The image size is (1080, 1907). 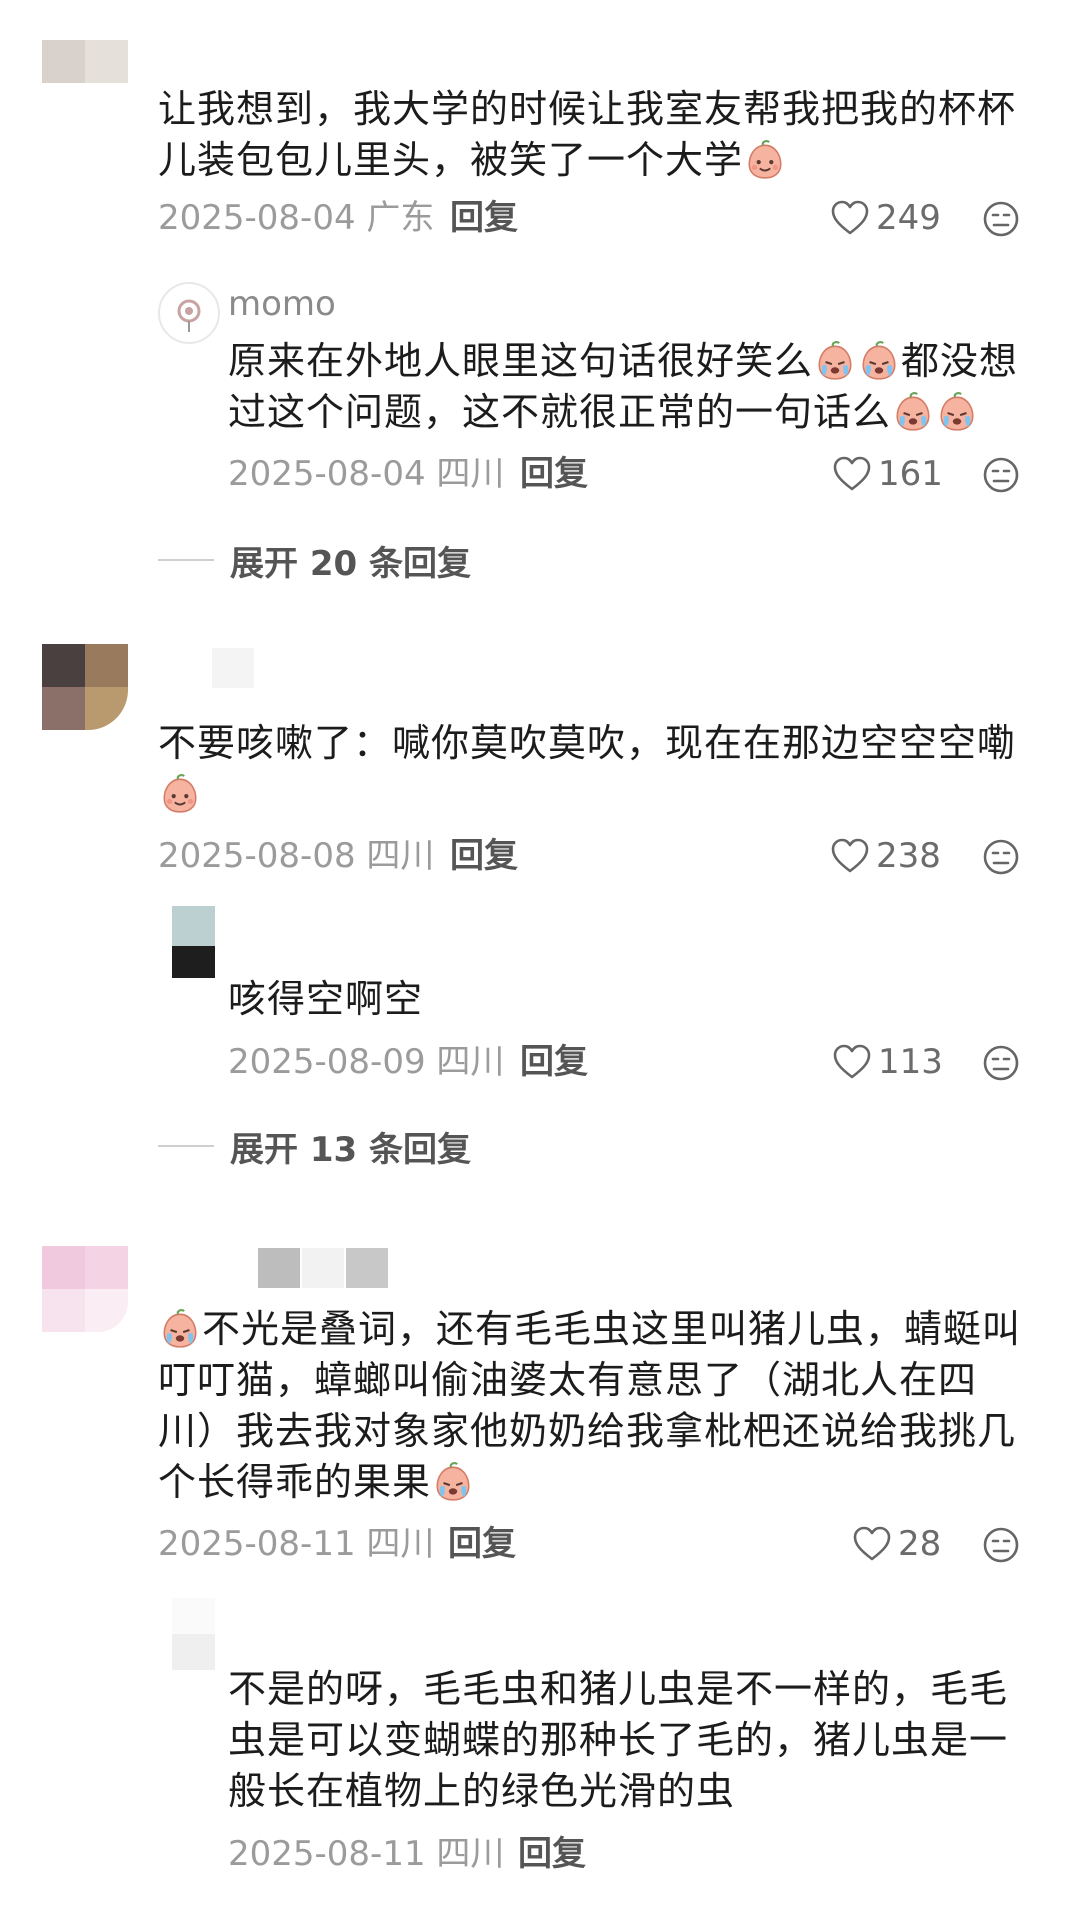 What do you see at coordinates (366, 1062) in the screenshot?
I see `reply-date-location: 2025-08-09 四川` at bounding box center [366, 1062].